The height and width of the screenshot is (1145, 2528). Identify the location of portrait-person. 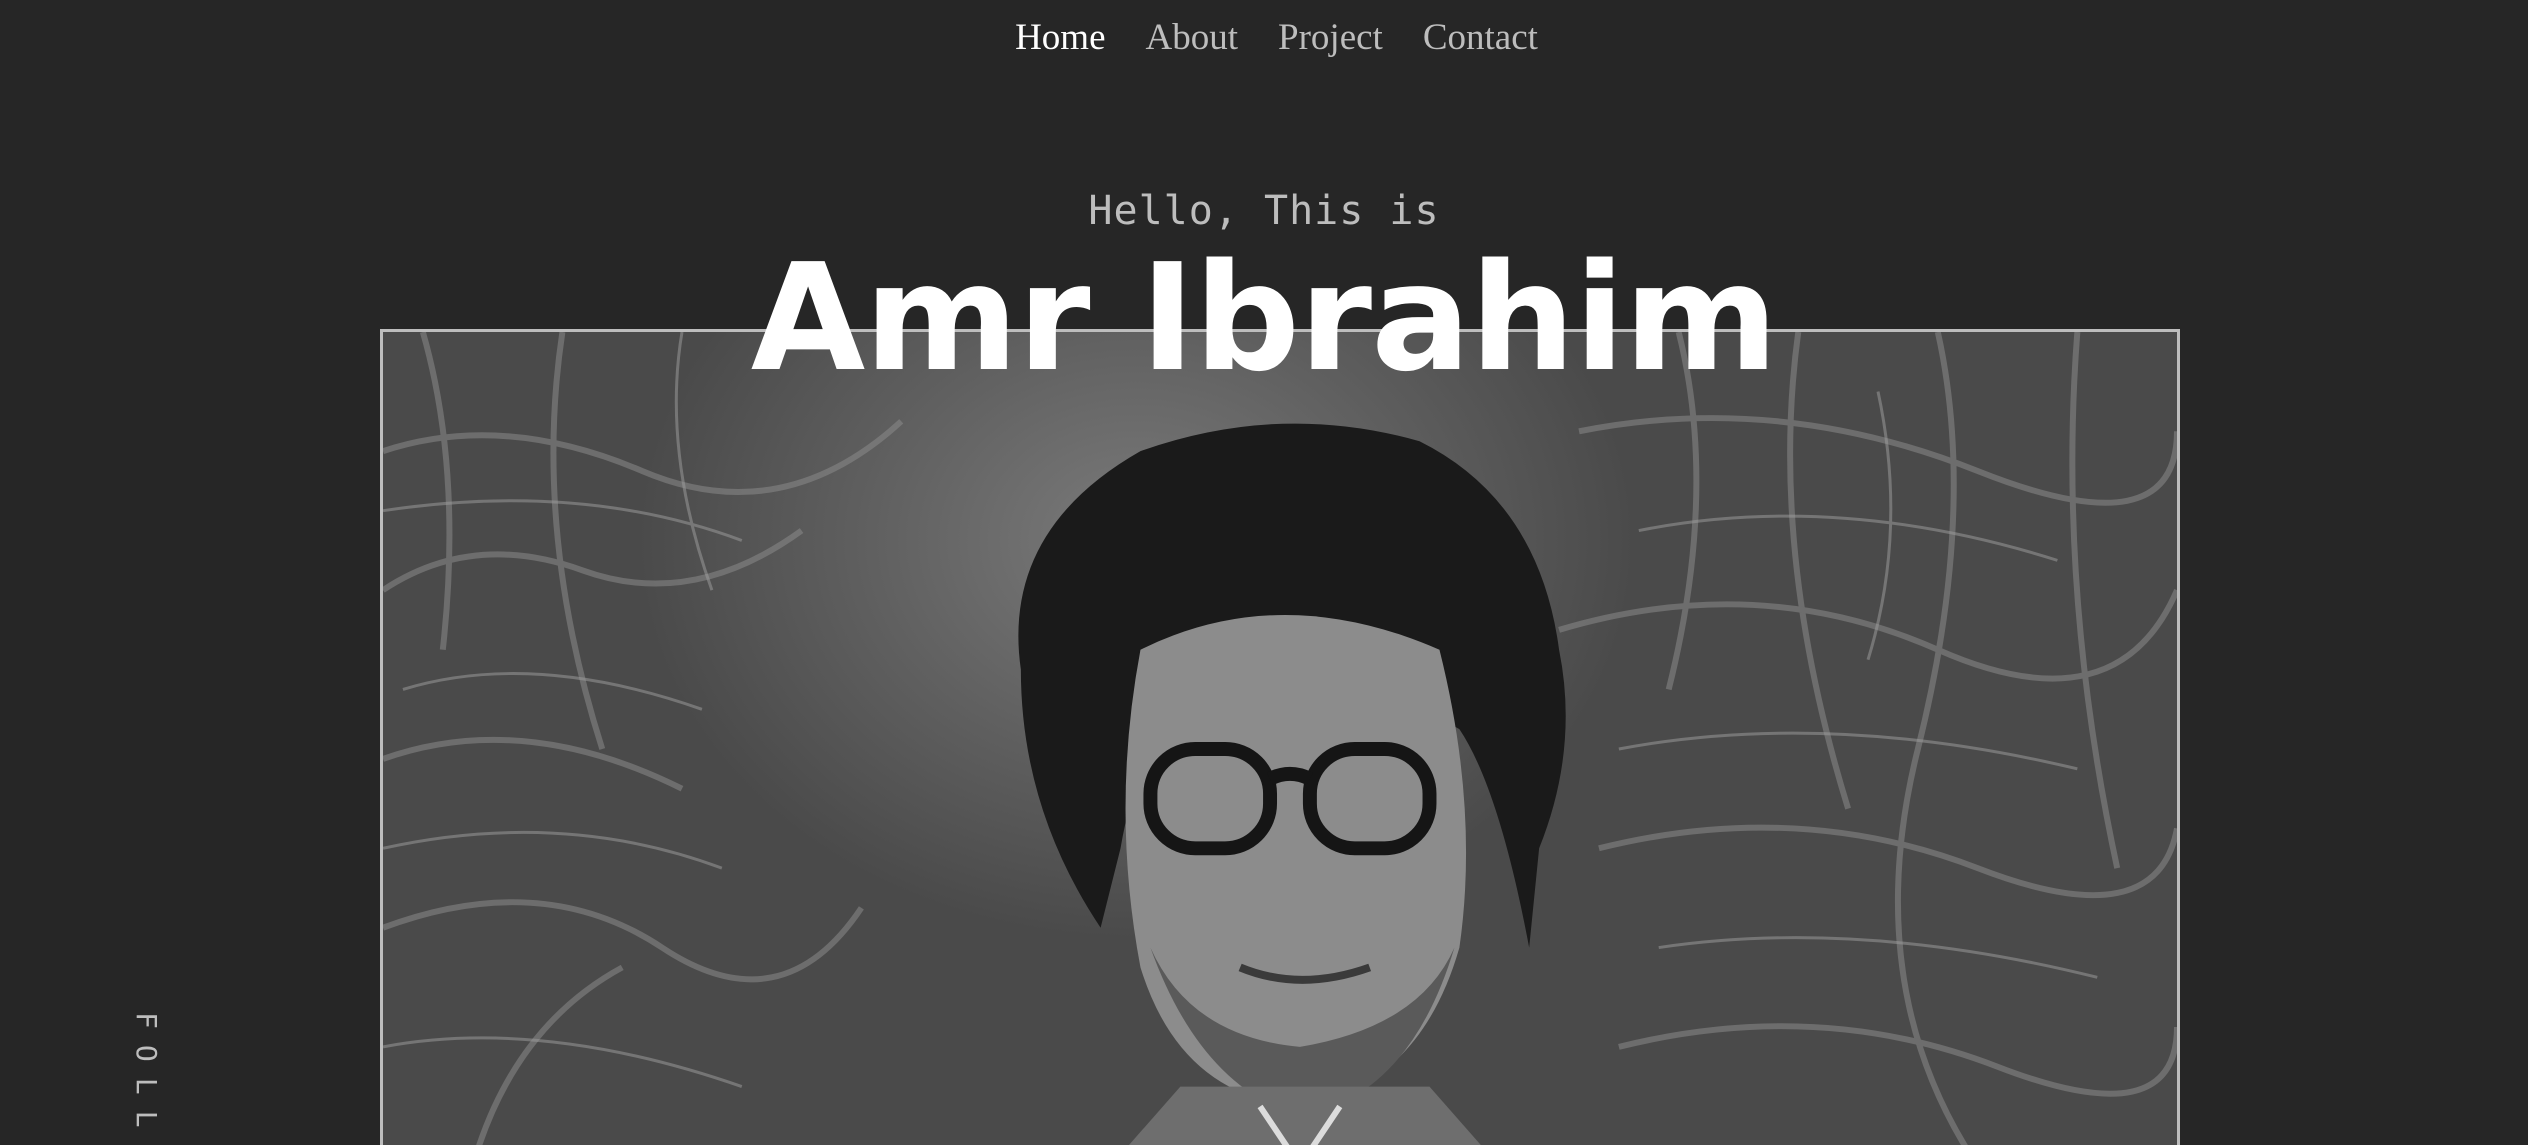
(1292, 784).